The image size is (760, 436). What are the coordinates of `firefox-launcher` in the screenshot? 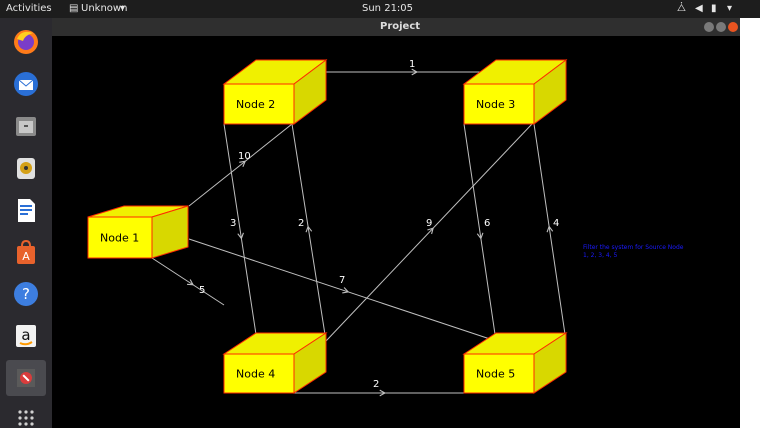 It's located at (26, 42).